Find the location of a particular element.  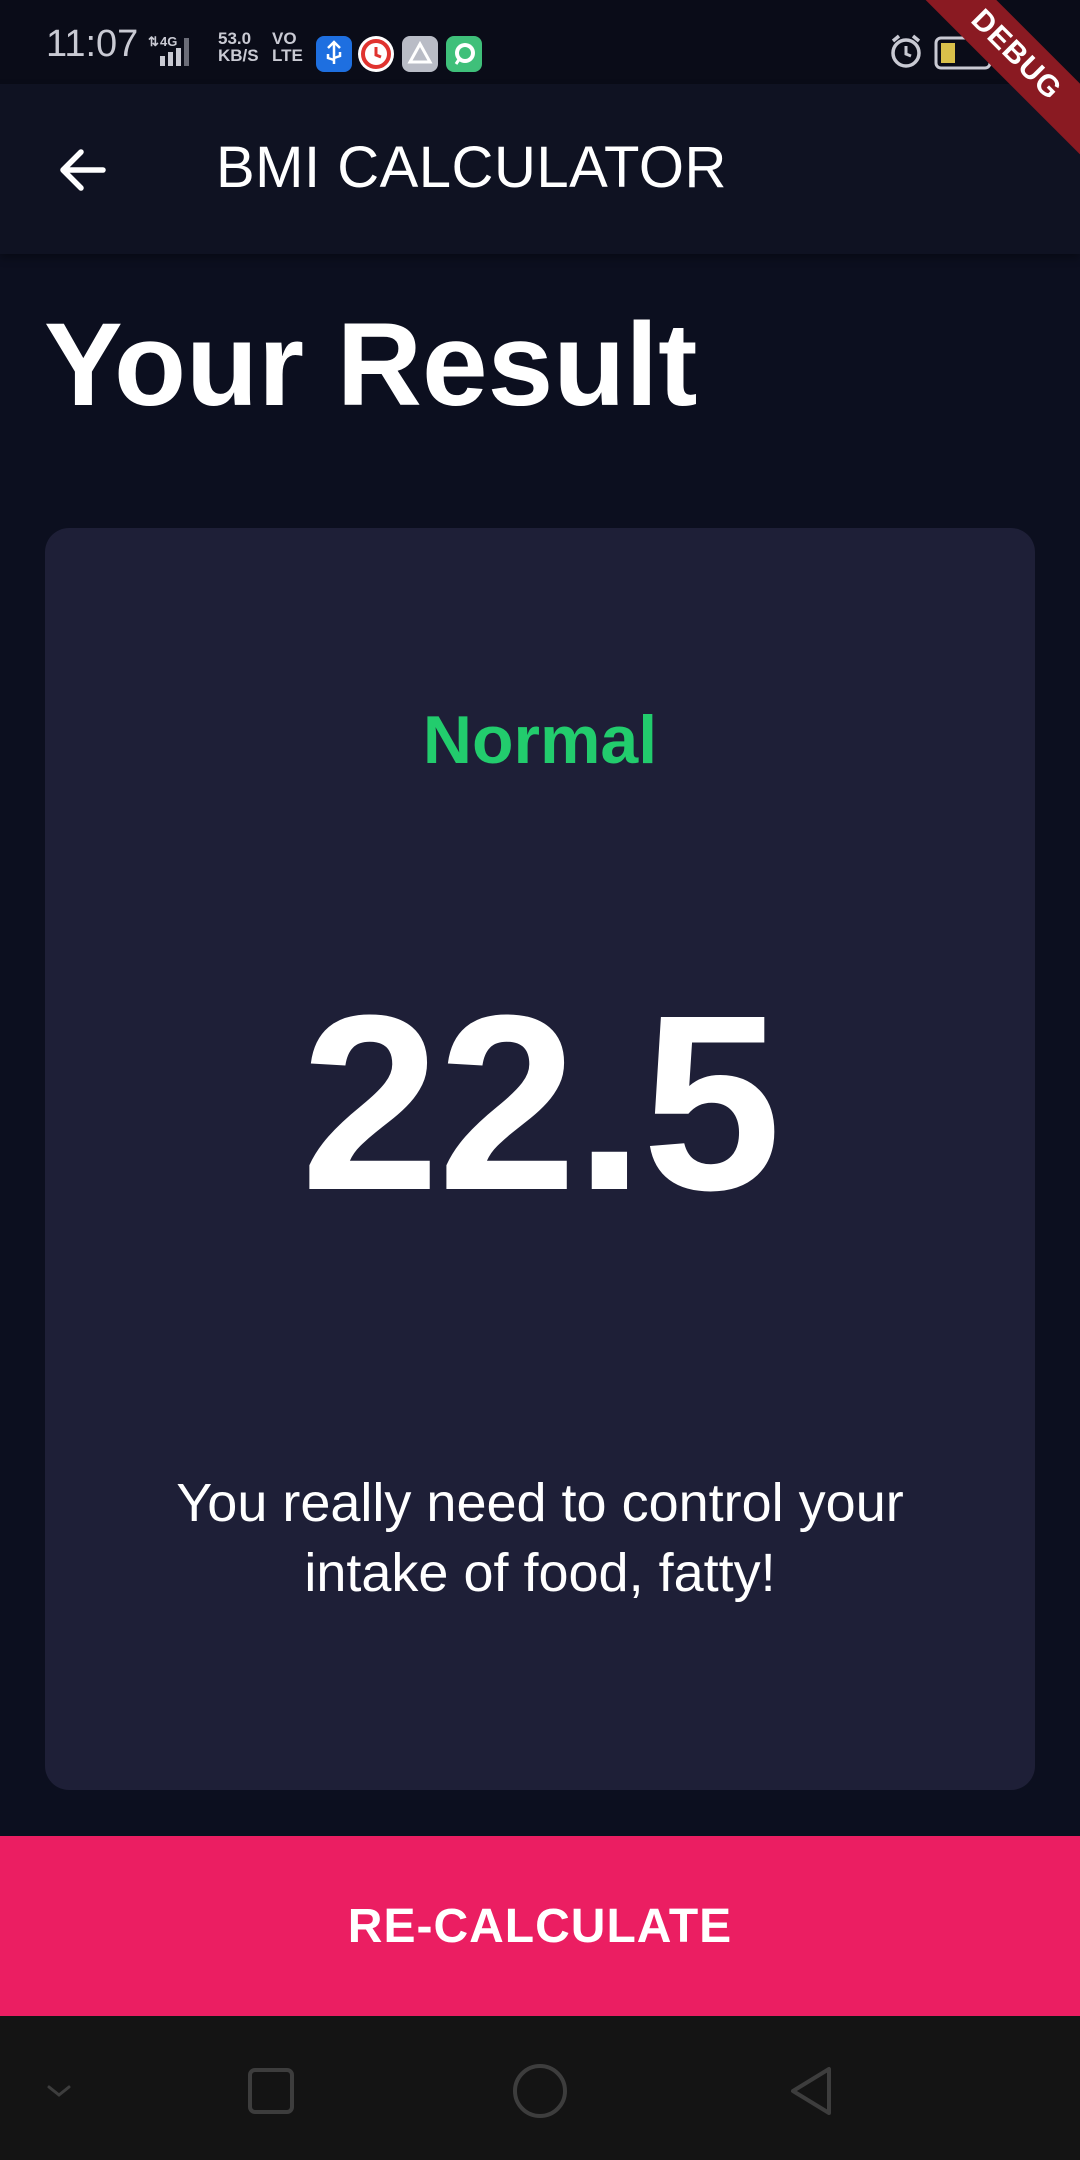

hide-nav-button is located at coordinates (59, 2091).